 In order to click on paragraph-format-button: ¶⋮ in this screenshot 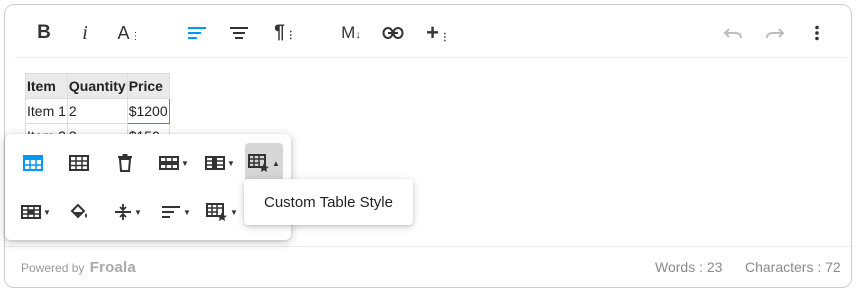, I will do `click(282, 33)`.